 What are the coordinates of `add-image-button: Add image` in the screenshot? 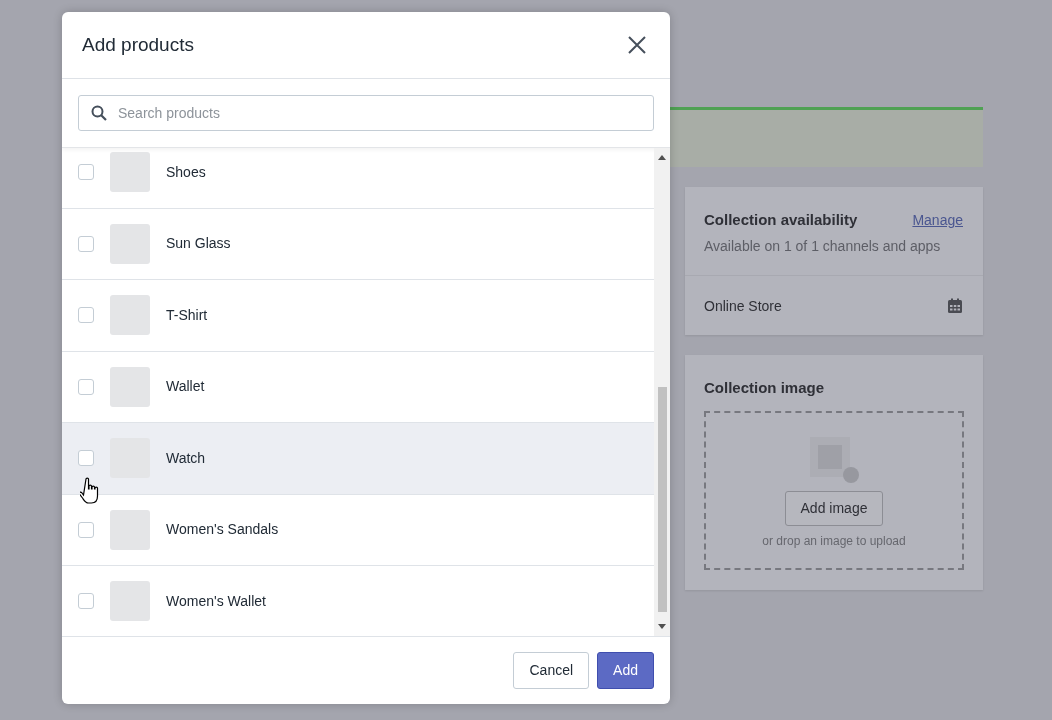 It's located at (834, 508).